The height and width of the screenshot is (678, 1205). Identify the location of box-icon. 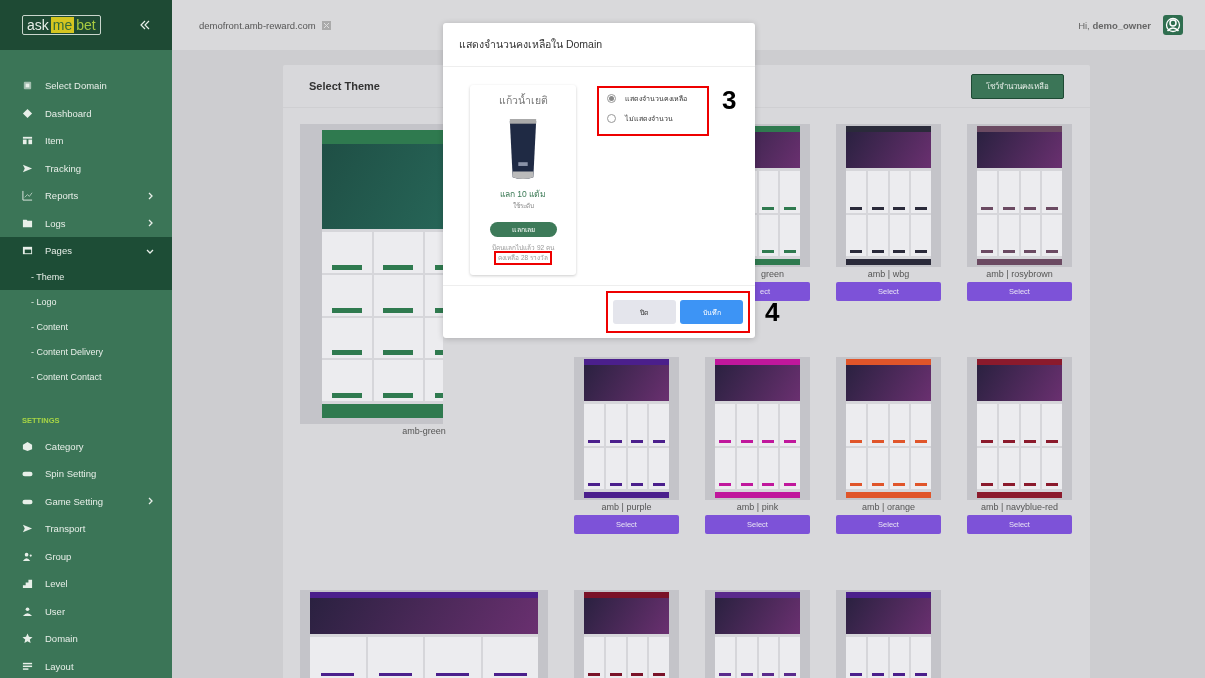
(27, 446).